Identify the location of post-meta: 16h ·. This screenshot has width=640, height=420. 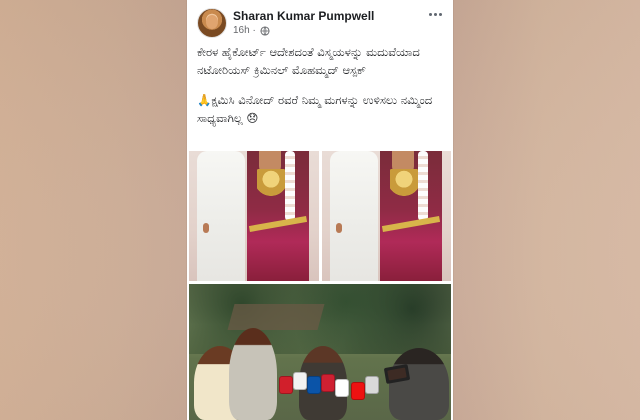
(251, 30).